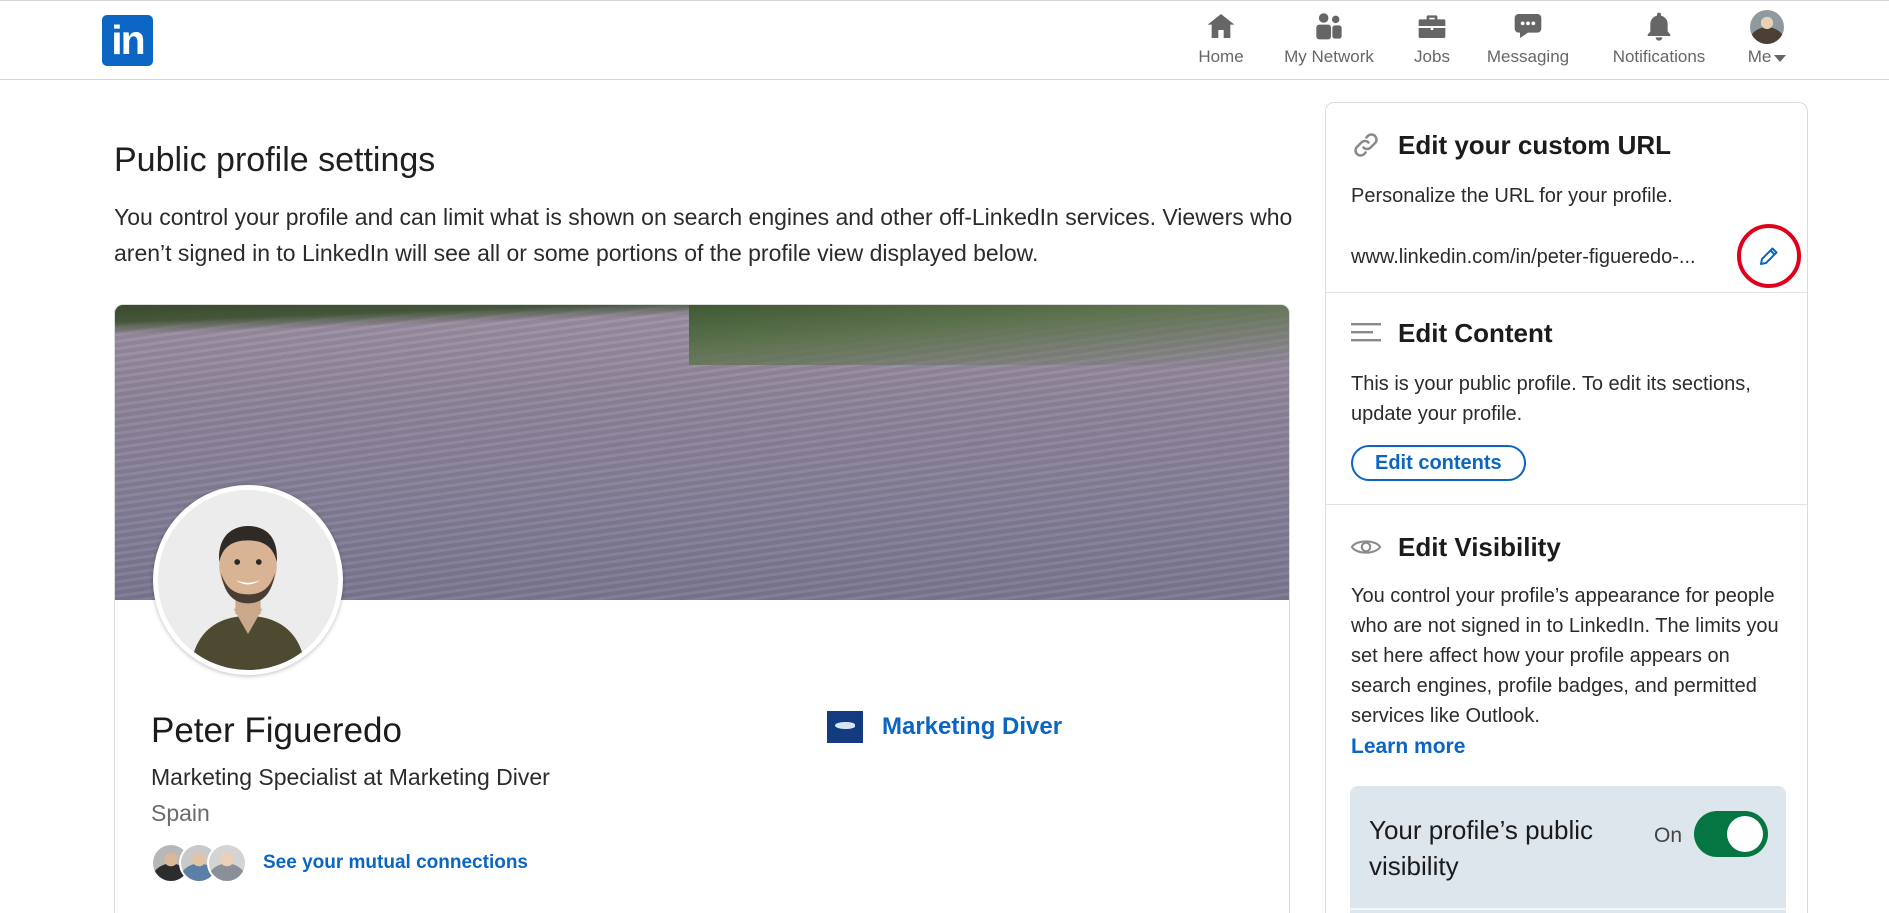 Image resolution: width=1889 pixels, height=913 pixels. What do you see at coordinates (1408, 747) in the screenshot?
I see `learn-more-link: Learn more` at bounding box center [1408, 747].